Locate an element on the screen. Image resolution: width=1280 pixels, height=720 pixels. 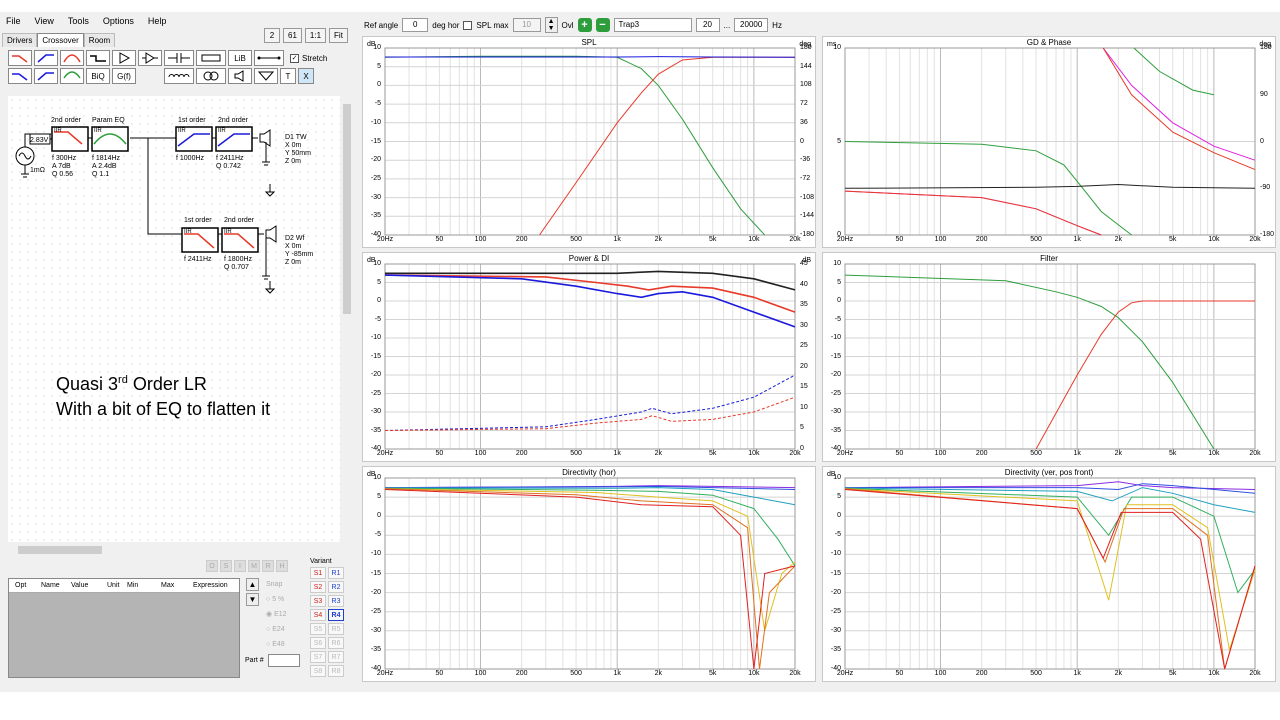
snap-e12: ◉ E12 is located at coordinates (276, 614).